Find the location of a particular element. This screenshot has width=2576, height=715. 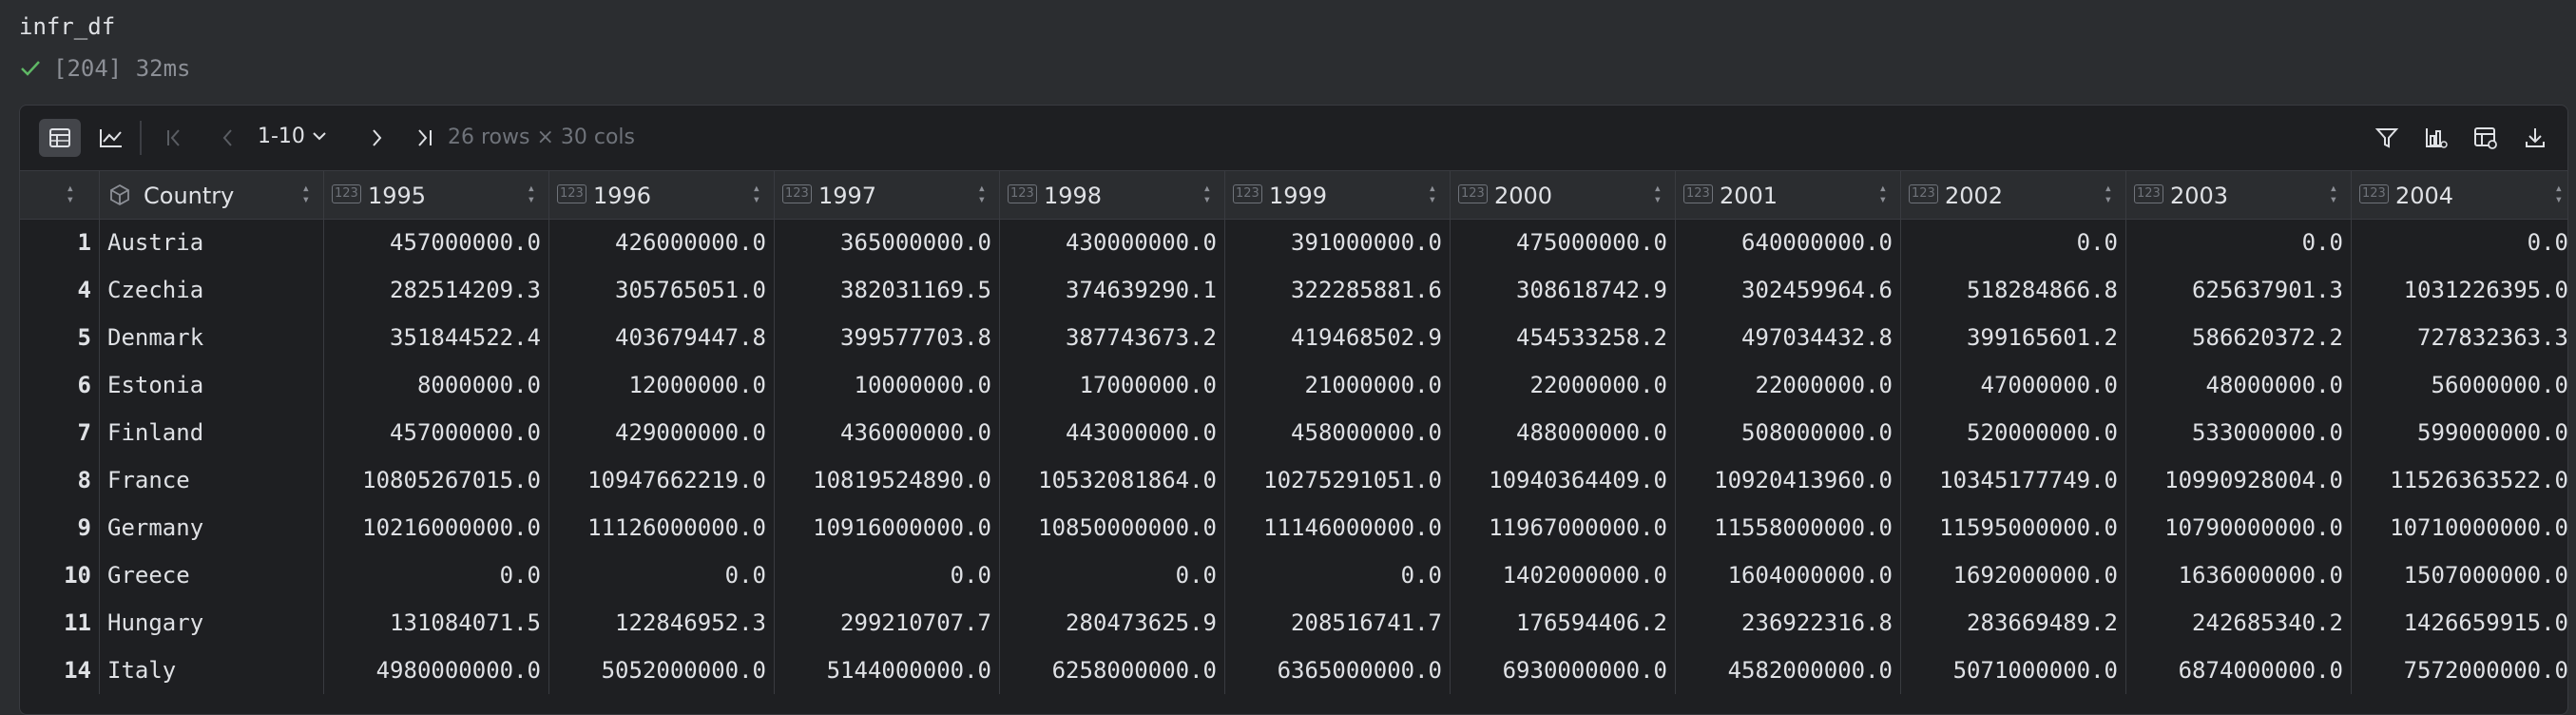

value-cell: 426000000.0 is located at coordinates (662, 242).